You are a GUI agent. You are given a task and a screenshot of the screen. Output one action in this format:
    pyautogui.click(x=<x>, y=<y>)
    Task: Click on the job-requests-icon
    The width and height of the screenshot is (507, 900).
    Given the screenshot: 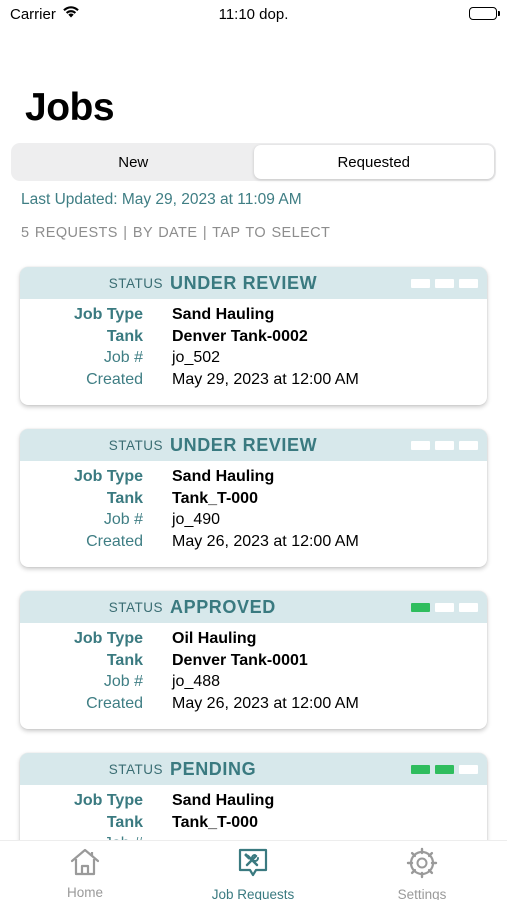 What is the action you would take?
    pyautogui.click(x=253, y=865)
    